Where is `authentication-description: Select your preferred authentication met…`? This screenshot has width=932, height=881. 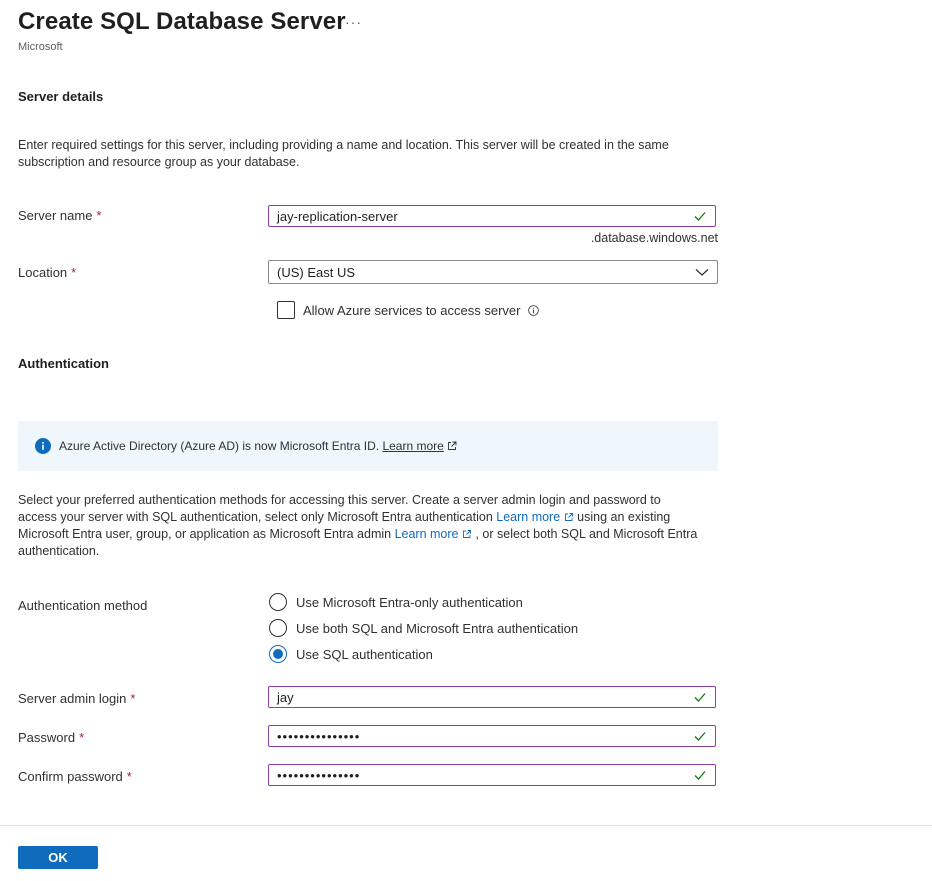
authentication-description: Select your preferred authentication met… is located at coordinates (358, 525).